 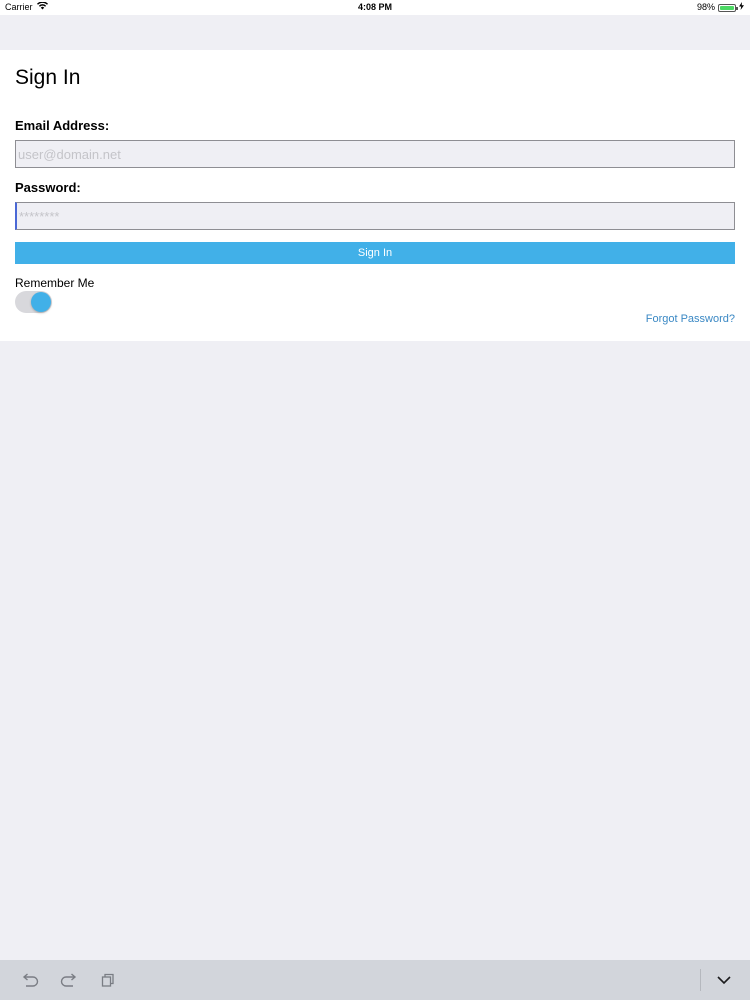 What do you see at coordinates (30, 980) in the screenshot?
I see `undo-icon` at bounding box center [30, 980].